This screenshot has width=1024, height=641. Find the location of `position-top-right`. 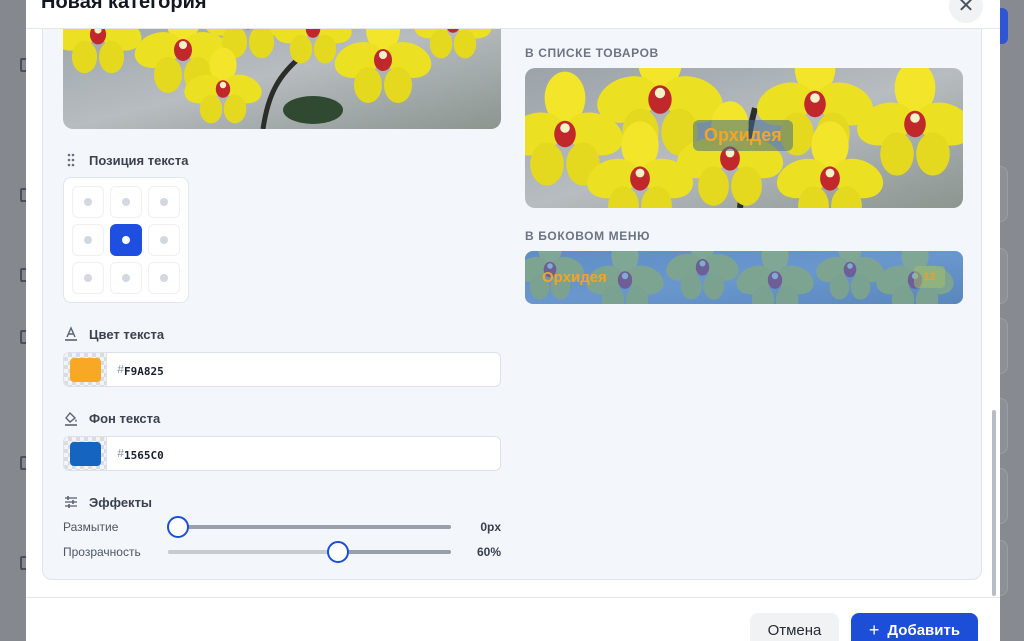

position-top-right is located at coordinates (164, 202).